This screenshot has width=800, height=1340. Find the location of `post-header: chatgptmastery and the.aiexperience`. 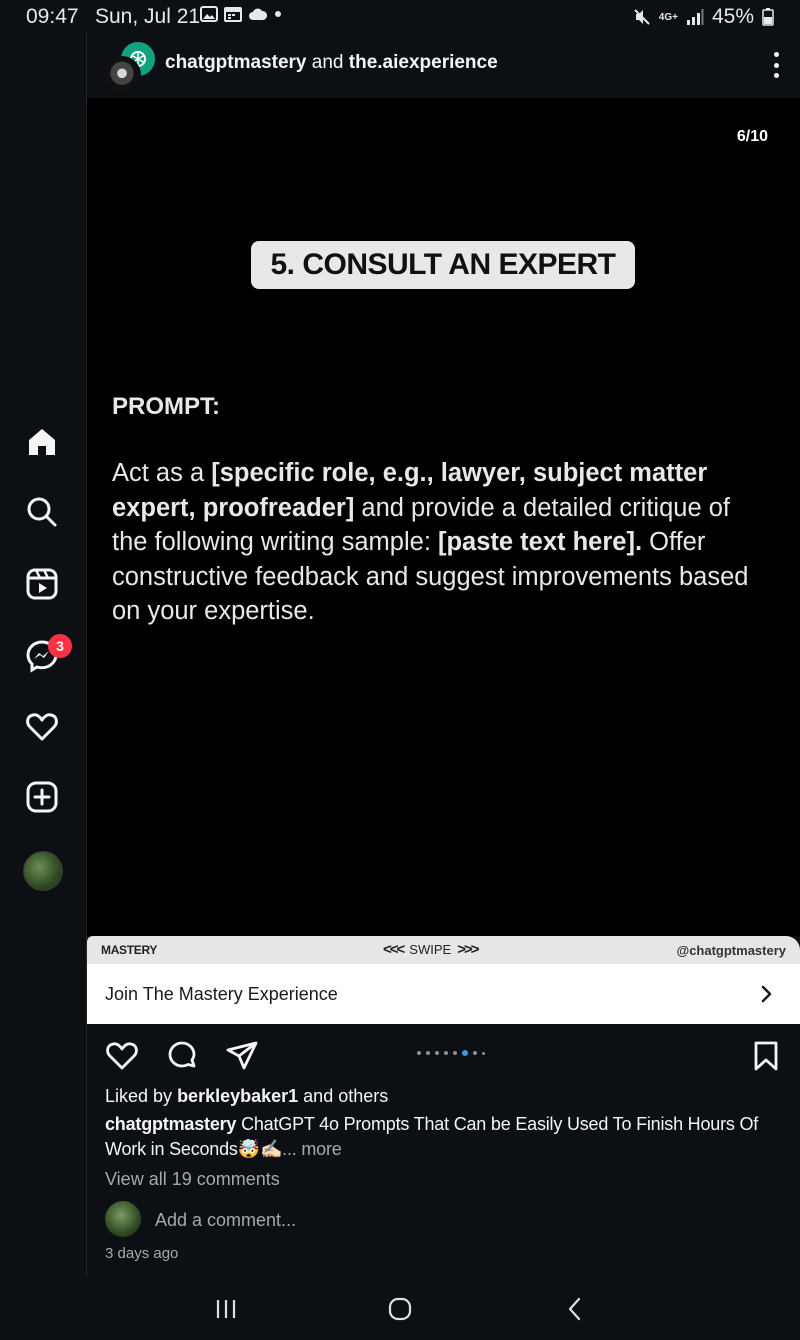

post-header: chatgptmastery and the.aiexperience is located at coordinates (443, 65).